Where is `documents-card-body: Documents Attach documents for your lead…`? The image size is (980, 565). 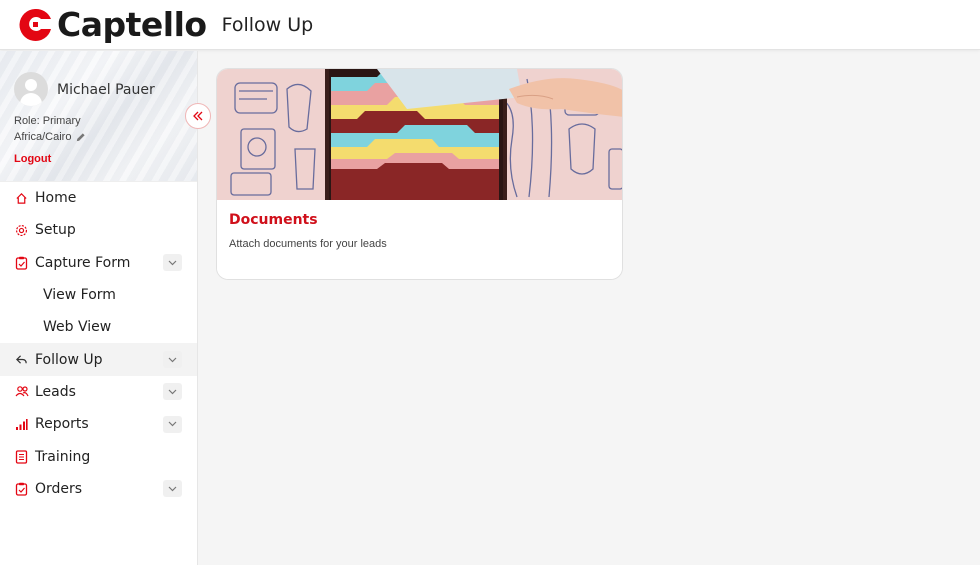
documents-card-body: Documents Attach documents for your lead… is located at coordinates (419, 239).